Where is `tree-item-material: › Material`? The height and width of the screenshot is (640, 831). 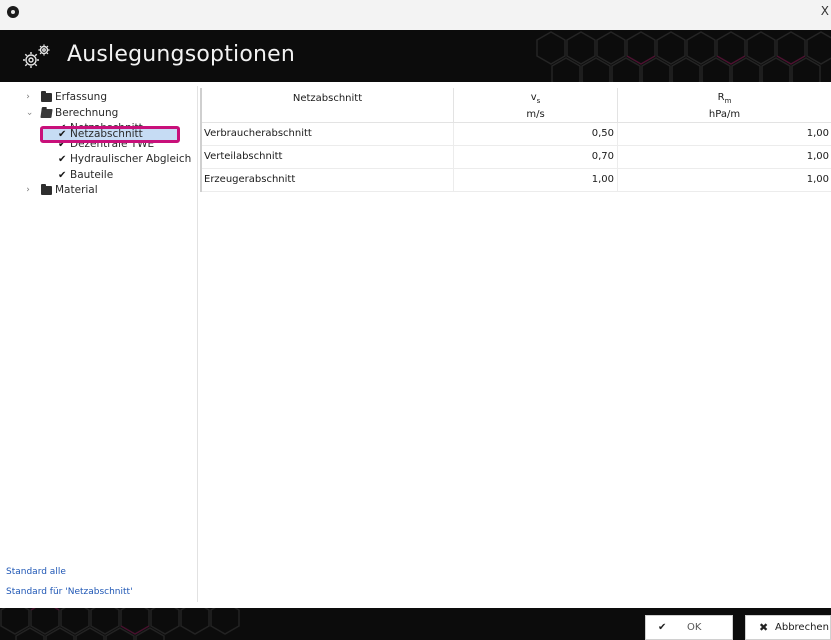
tree-item-material: › Material is located at coordinates (103, 191).